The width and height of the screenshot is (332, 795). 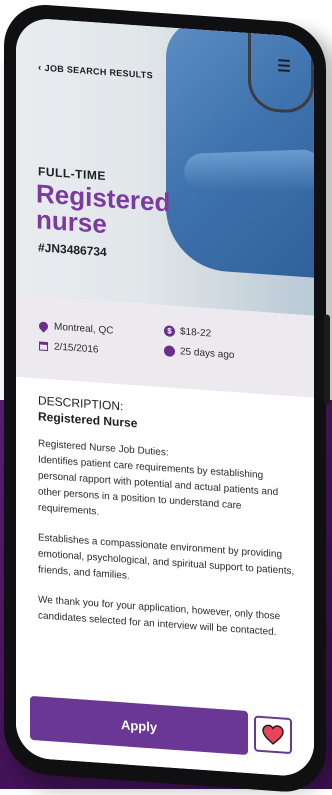 I want to click on calendar-icon, so click(x=43, y=346).